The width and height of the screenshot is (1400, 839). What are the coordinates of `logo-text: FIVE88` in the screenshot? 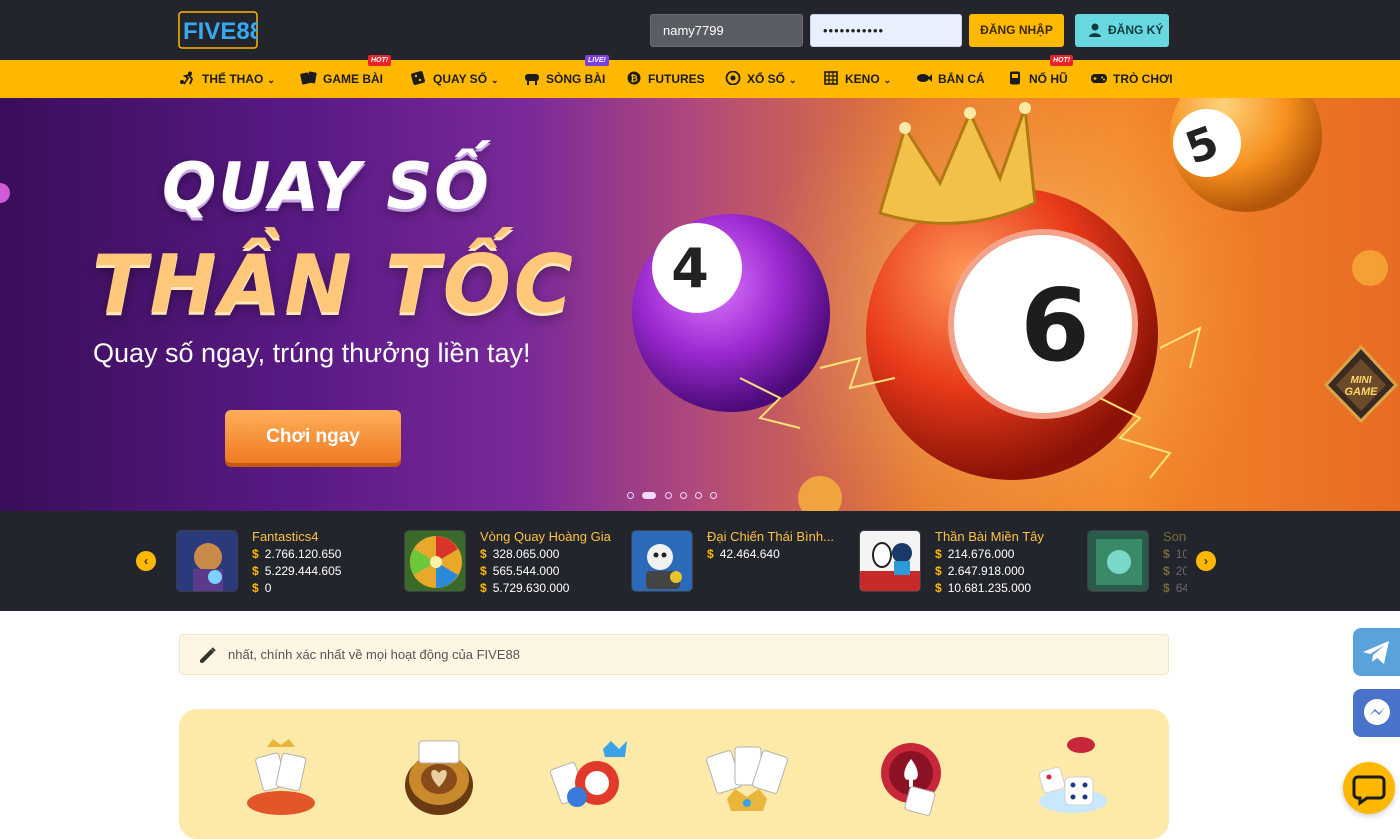 It's located at (220, 31).